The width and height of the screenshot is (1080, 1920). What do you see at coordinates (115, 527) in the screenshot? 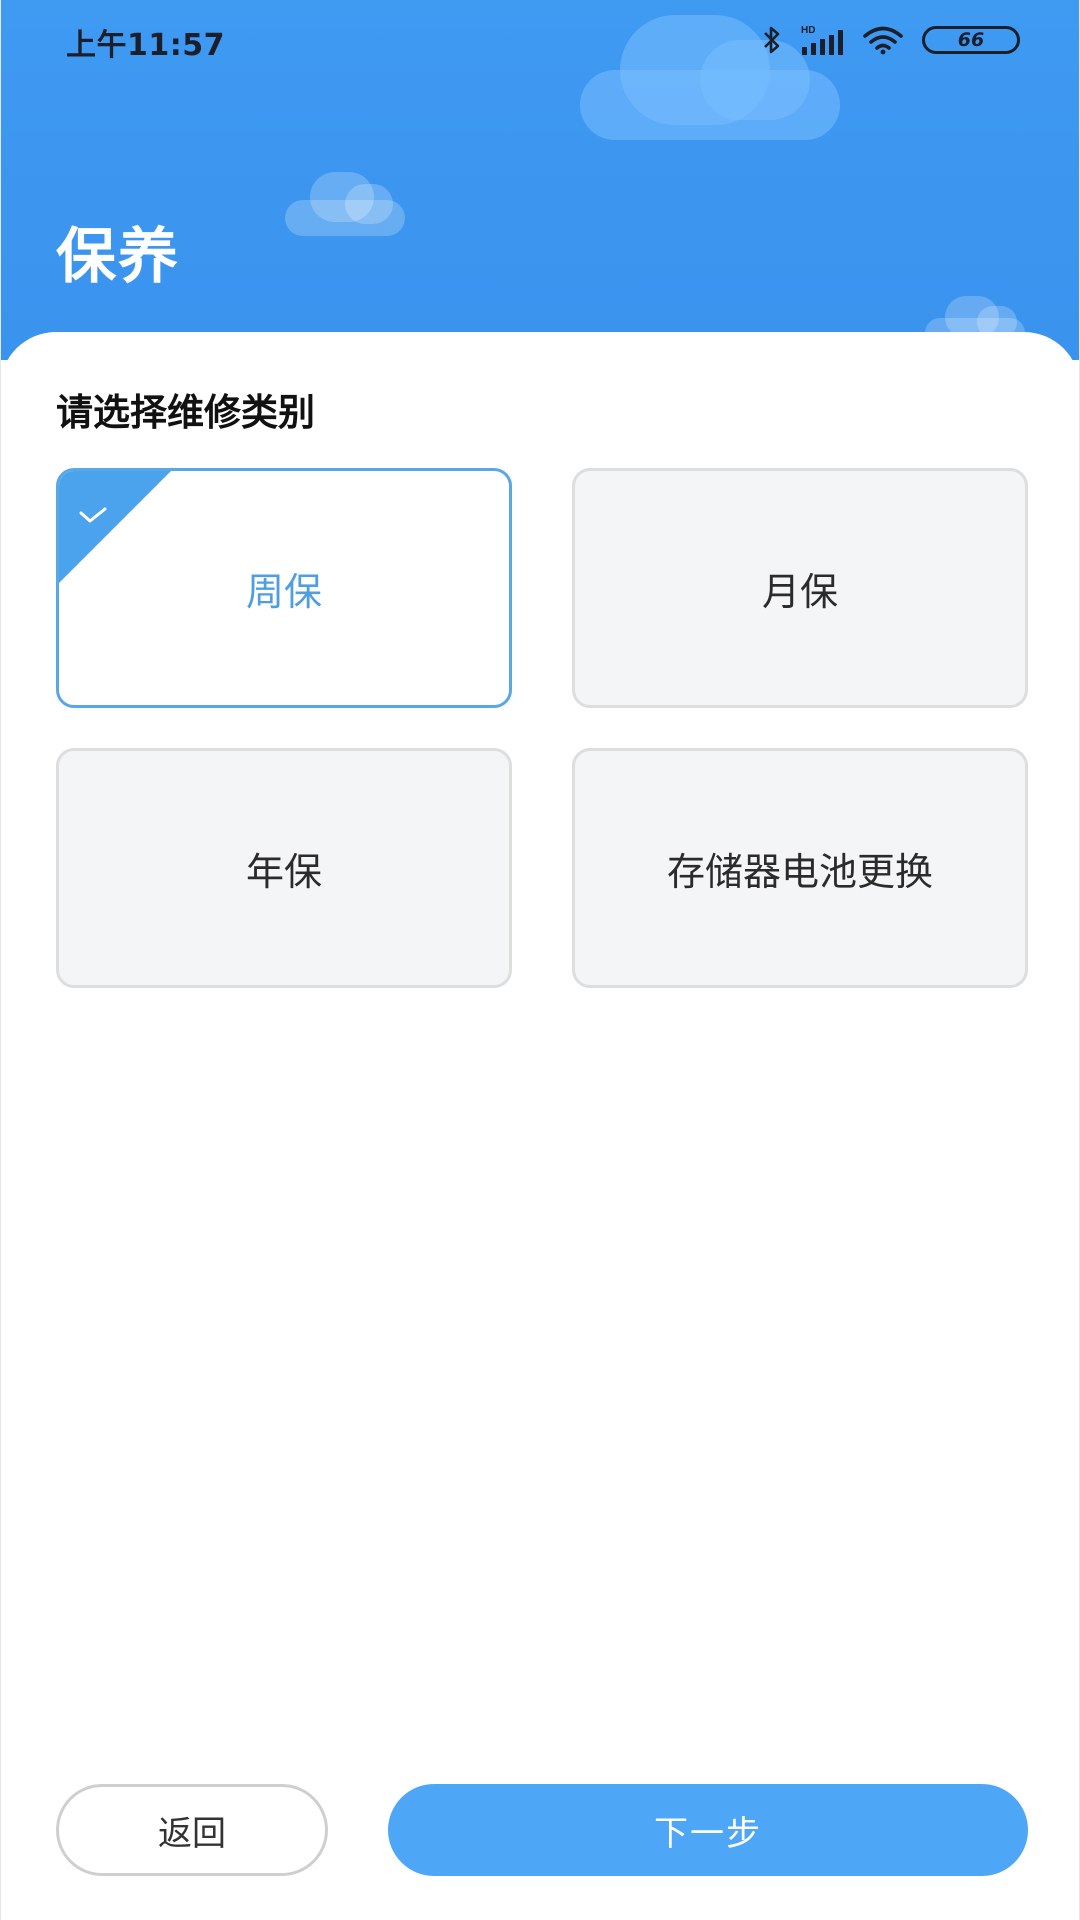
I see `selected-corner-badge` at bounding box center [115, 527].